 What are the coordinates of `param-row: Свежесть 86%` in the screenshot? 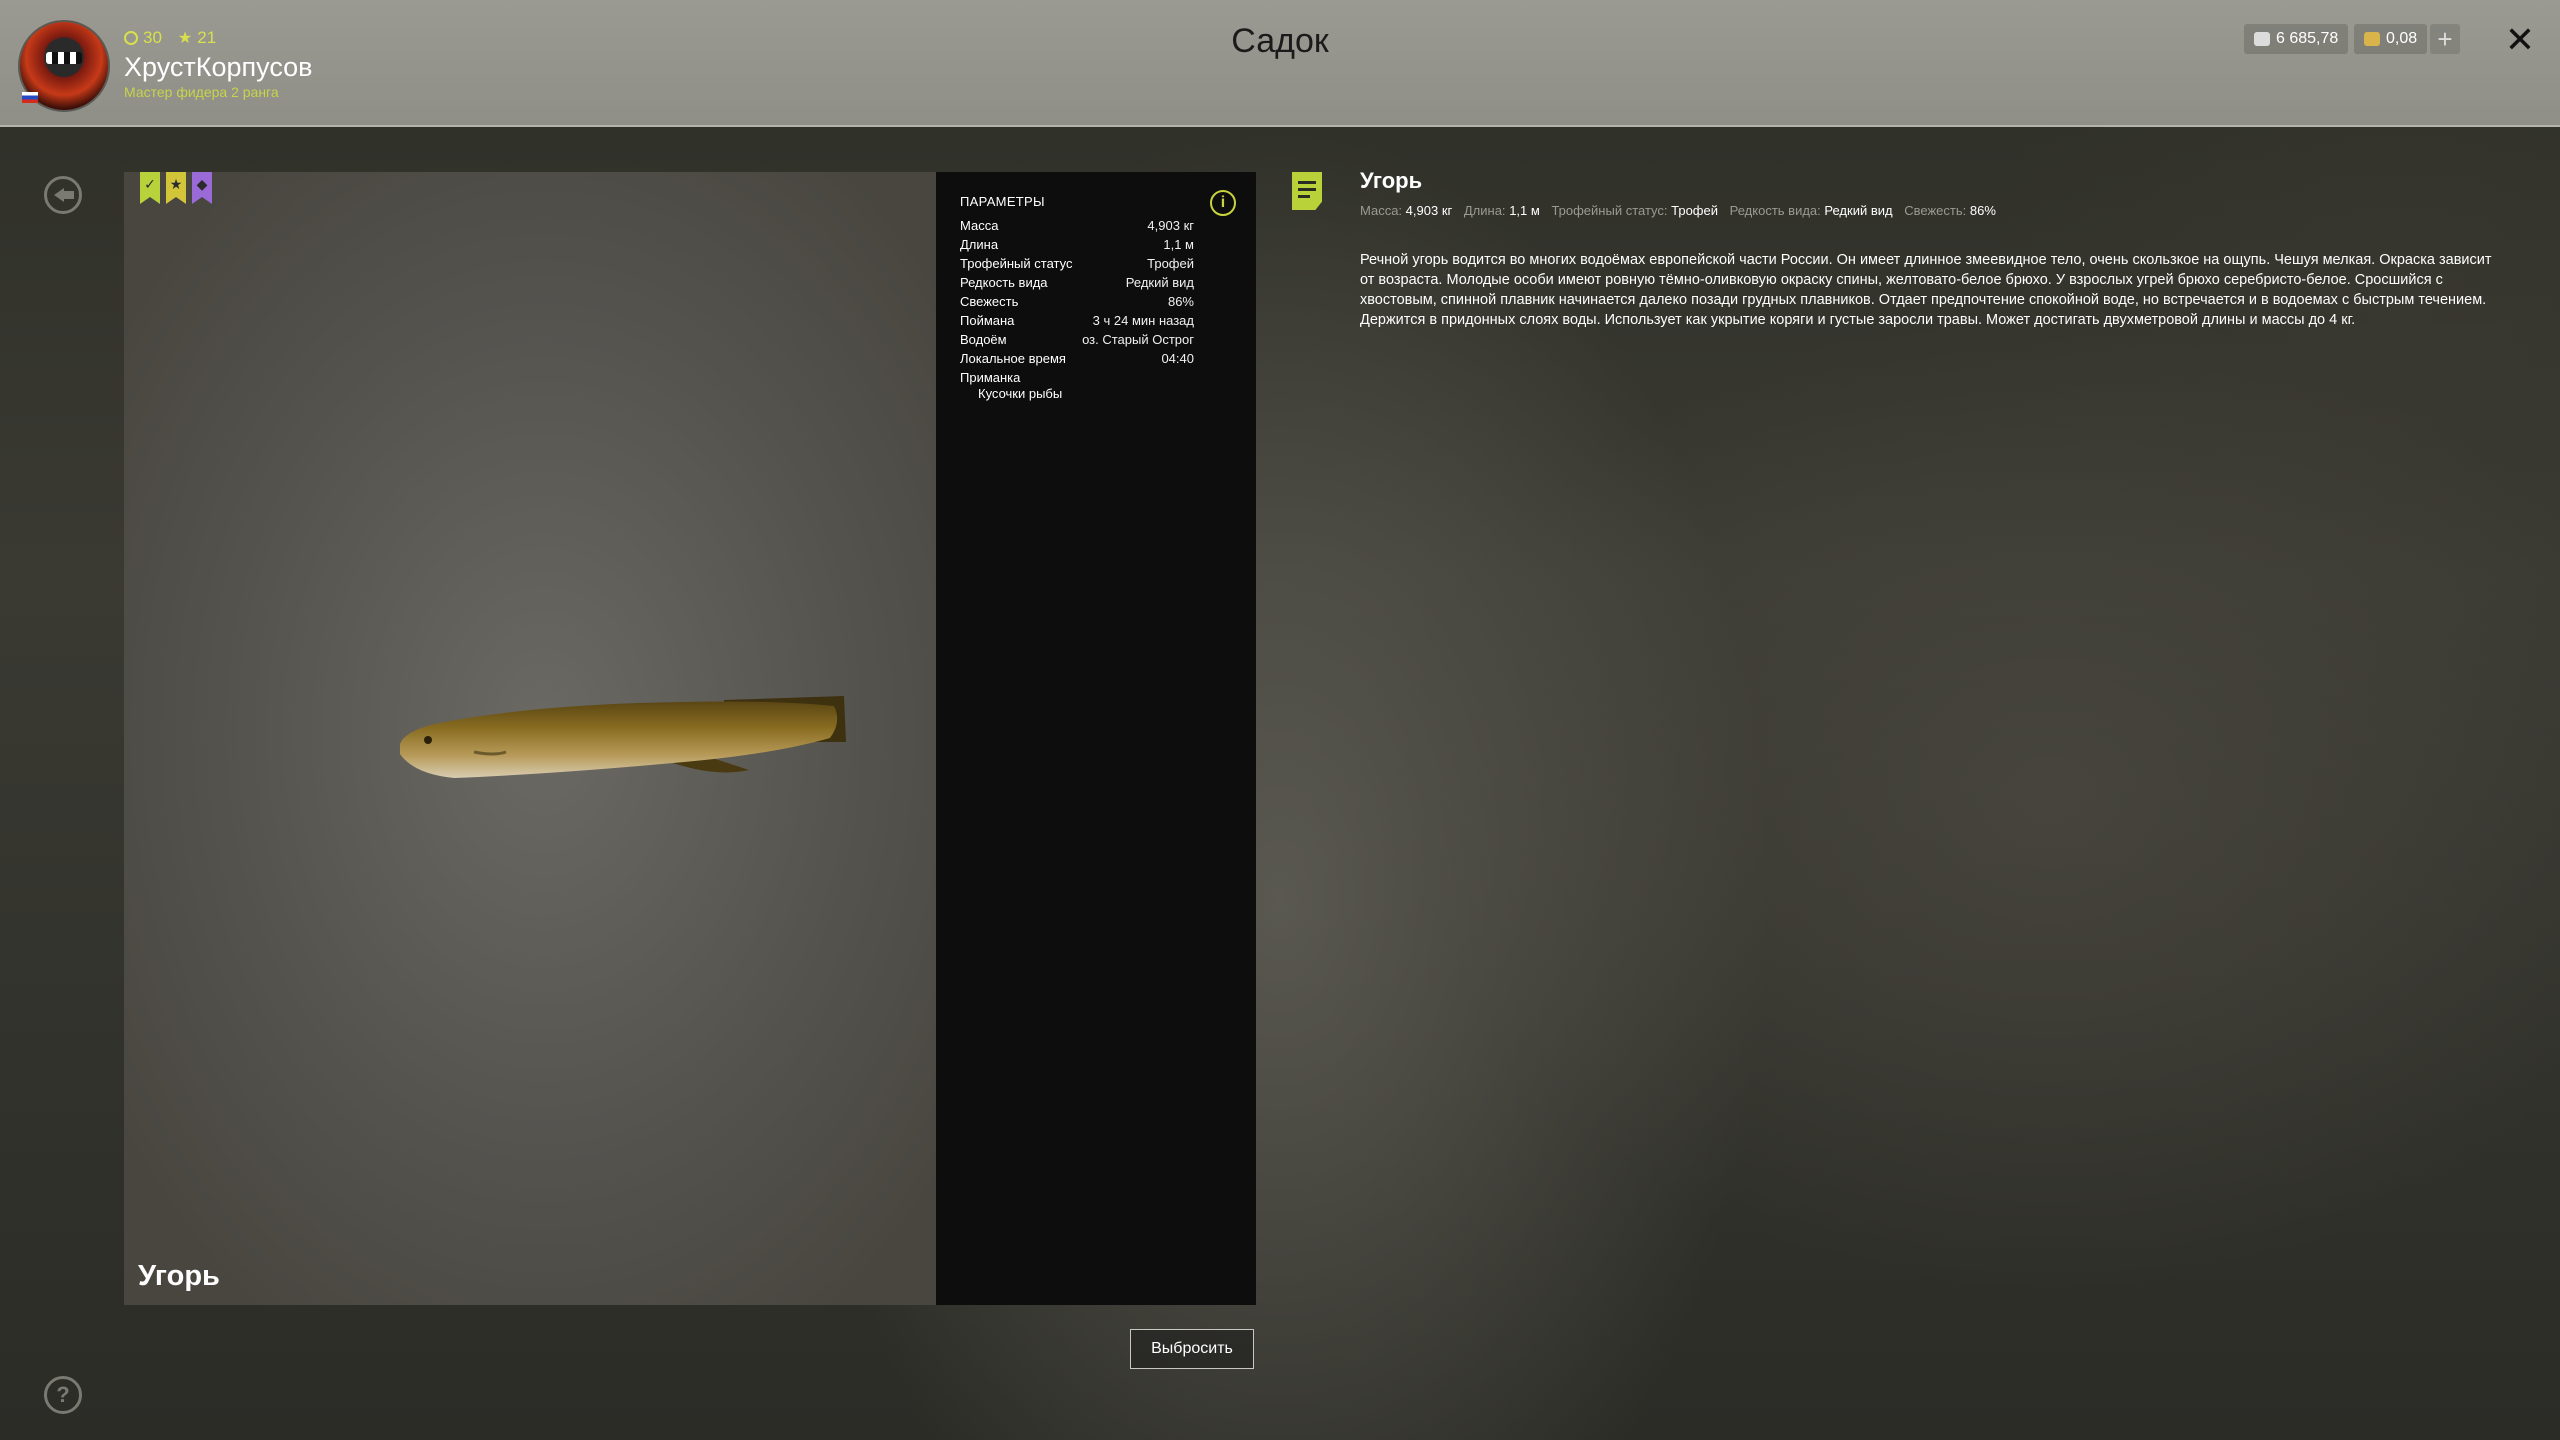 It's located at (1077, 301).